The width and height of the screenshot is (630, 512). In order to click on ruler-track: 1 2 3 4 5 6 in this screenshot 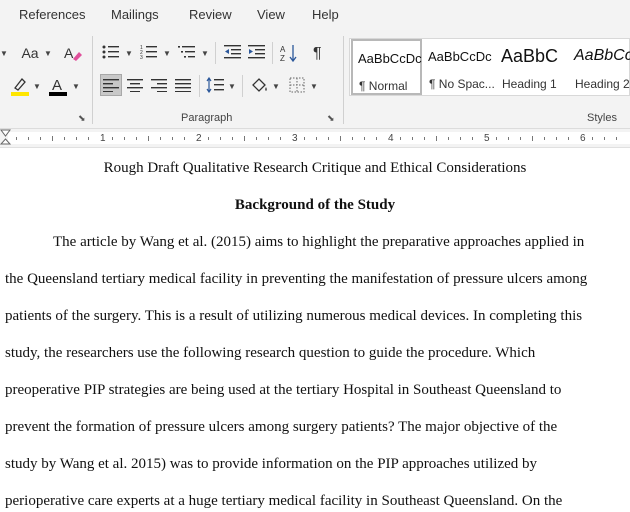, I will do `click(319, 138)`.